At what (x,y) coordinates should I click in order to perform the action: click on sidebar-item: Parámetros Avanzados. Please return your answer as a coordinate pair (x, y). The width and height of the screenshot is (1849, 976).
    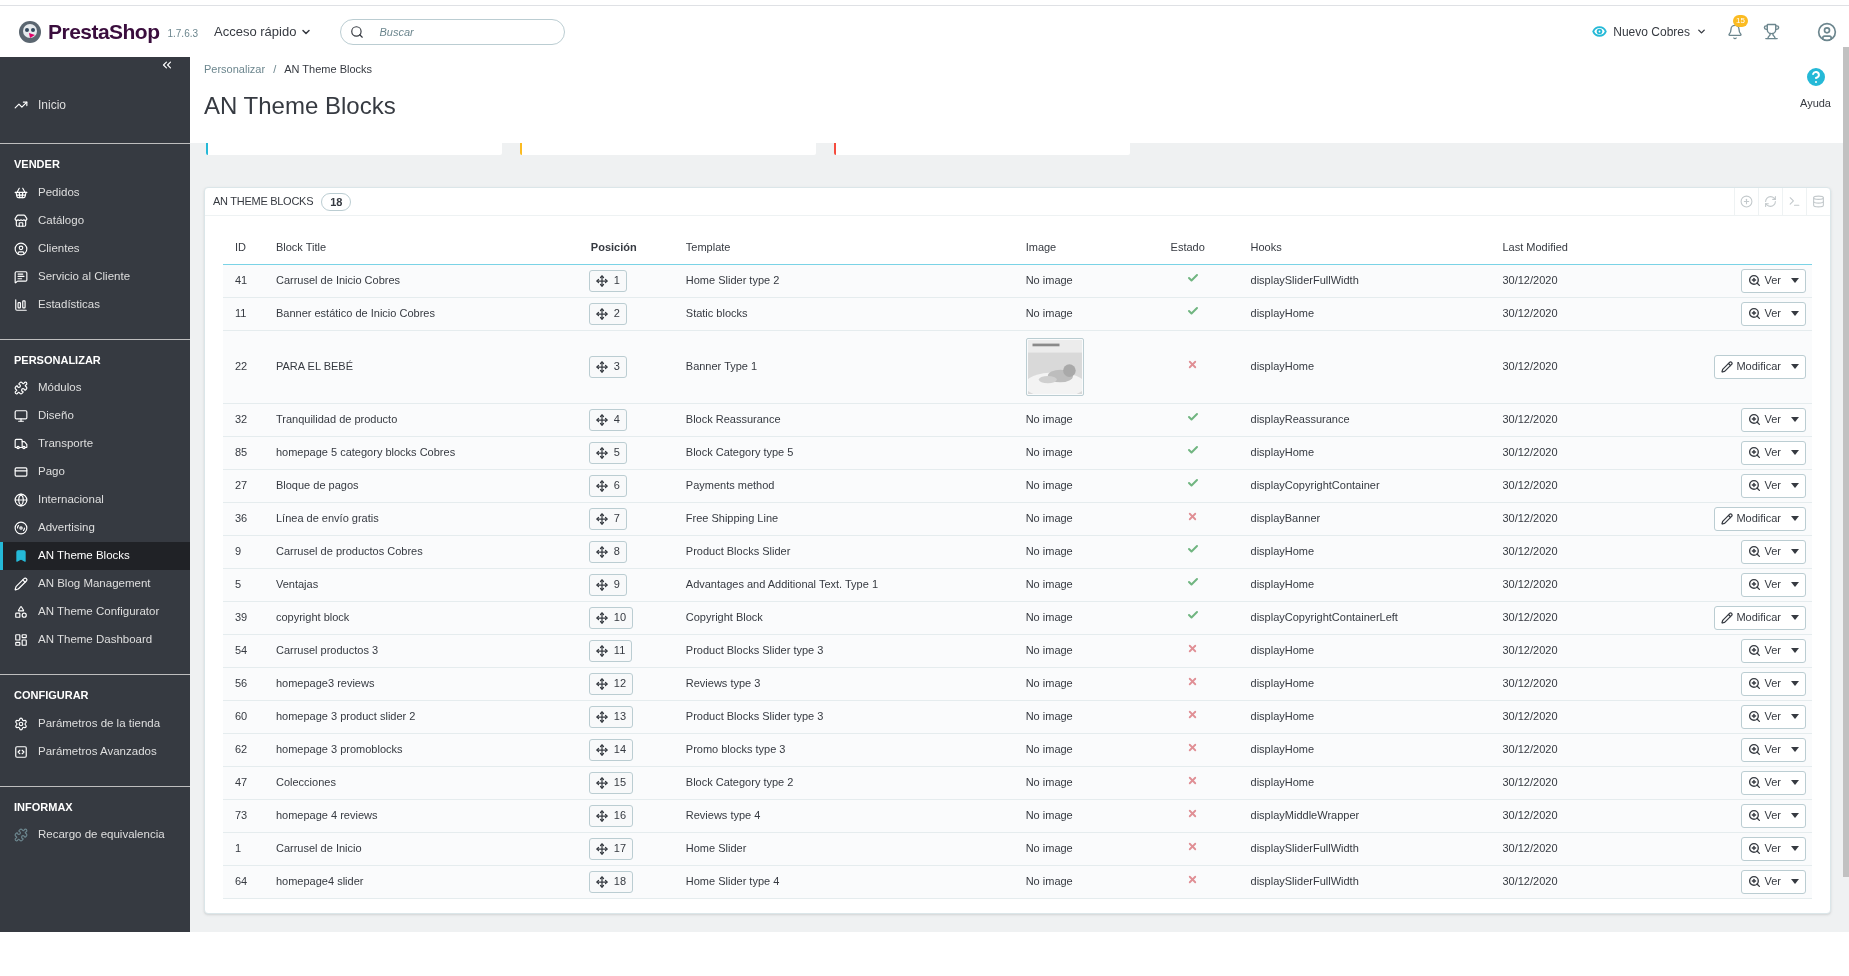
    Looking at the image, I should click on (95, 751).